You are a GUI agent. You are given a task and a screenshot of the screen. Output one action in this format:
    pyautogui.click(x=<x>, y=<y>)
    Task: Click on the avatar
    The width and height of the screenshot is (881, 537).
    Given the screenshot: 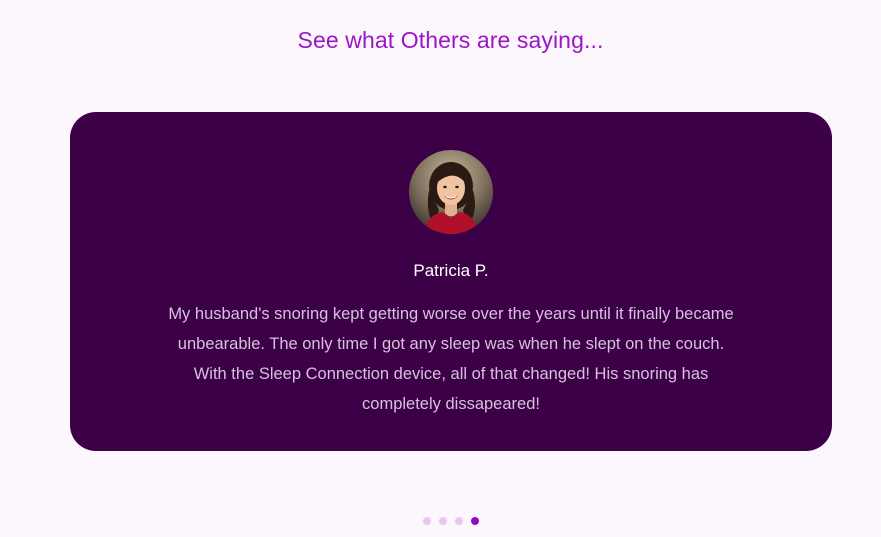 What is the action you would take?
    pyautogui.click(x=451, y=192)
    